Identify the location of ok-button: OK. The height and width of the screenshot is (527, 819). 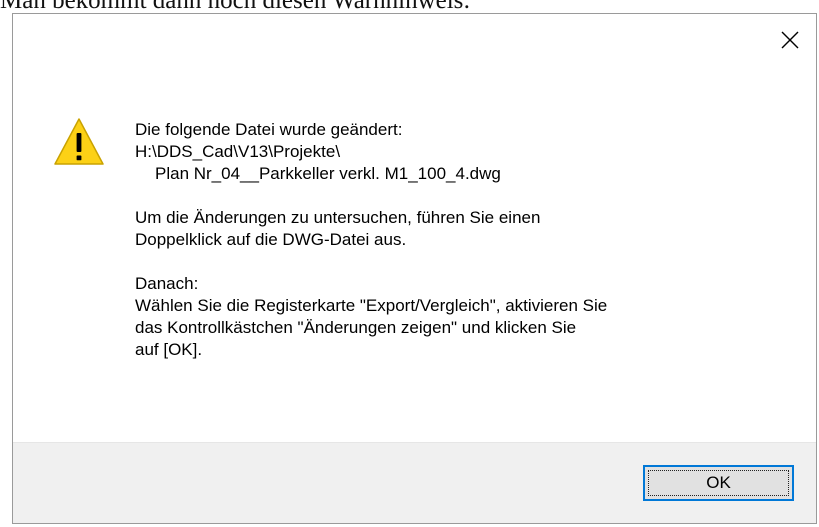
(718, 483).